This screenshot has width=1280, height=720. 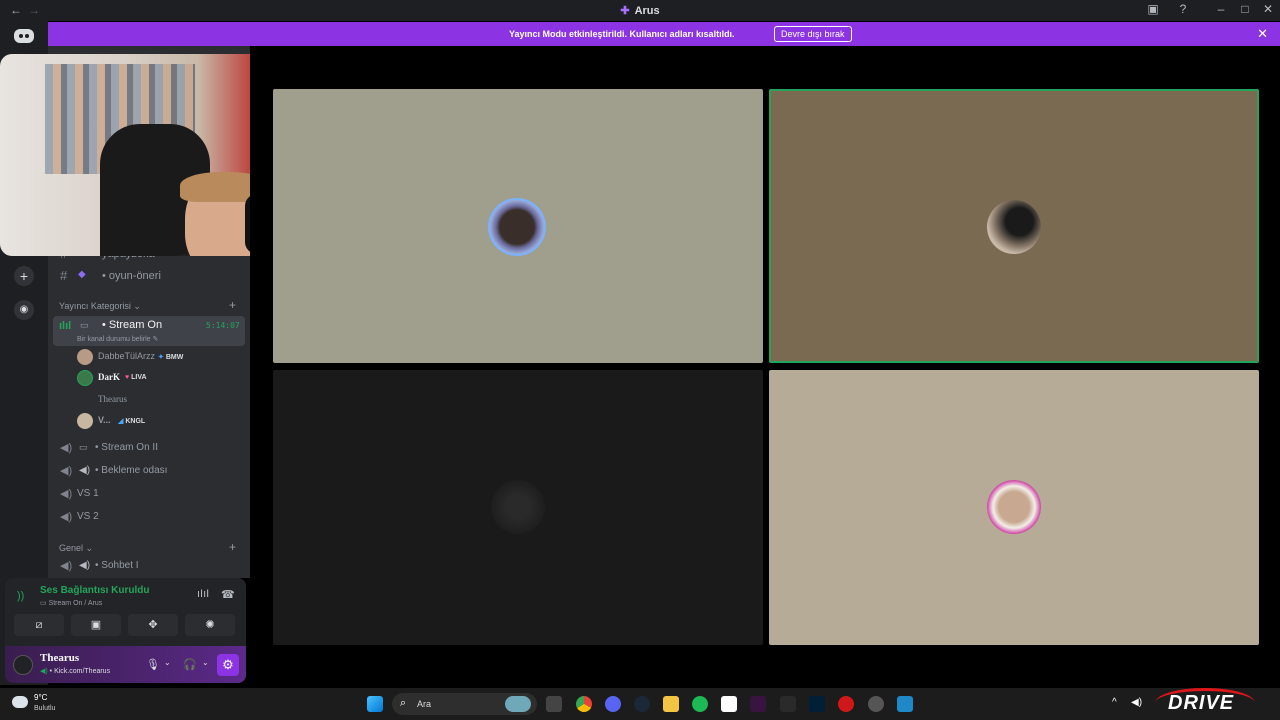 I want to click on member-tag: ♥ LIVA, so click(x=136, y=377).